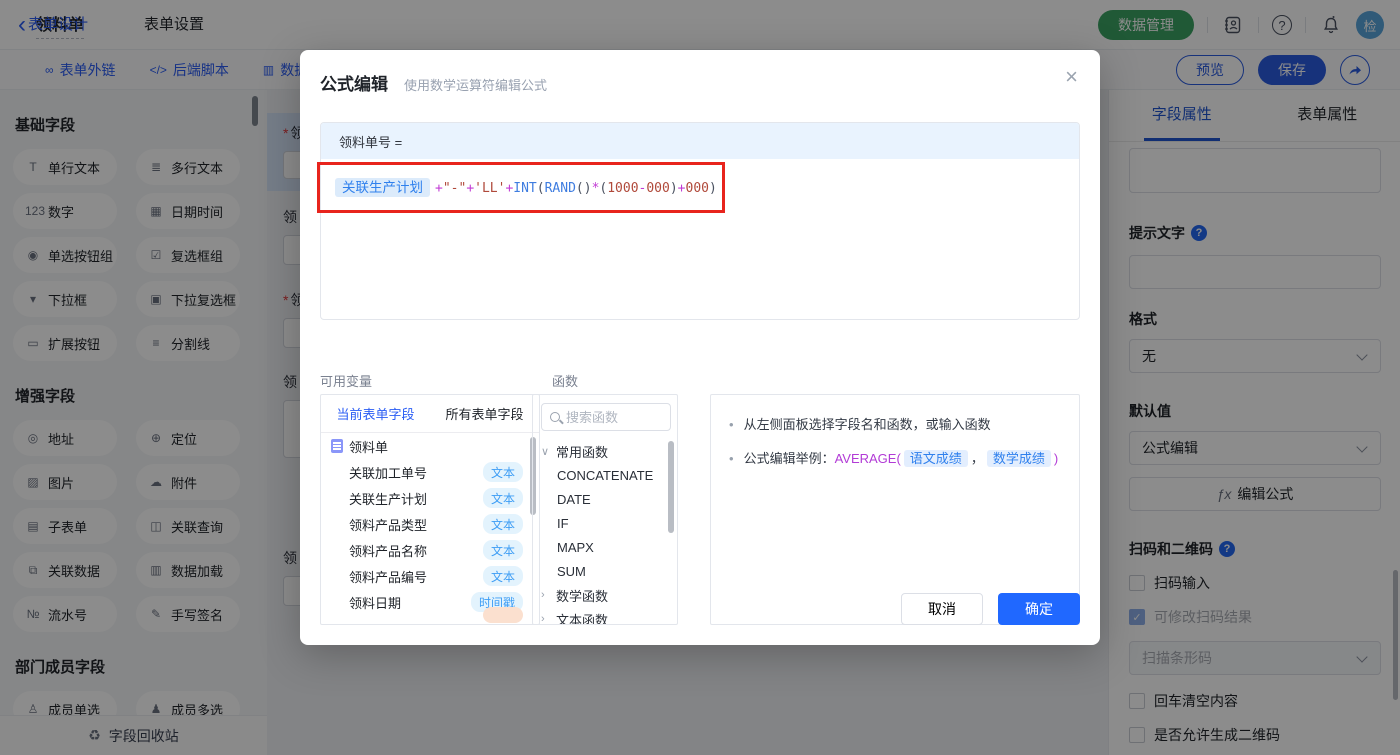 The image size is (1400, 755). What do you see at coordinates (354, 84) in the screenshot?
I see `modal-title: 公式编辑` at bounding box center [354, 84].